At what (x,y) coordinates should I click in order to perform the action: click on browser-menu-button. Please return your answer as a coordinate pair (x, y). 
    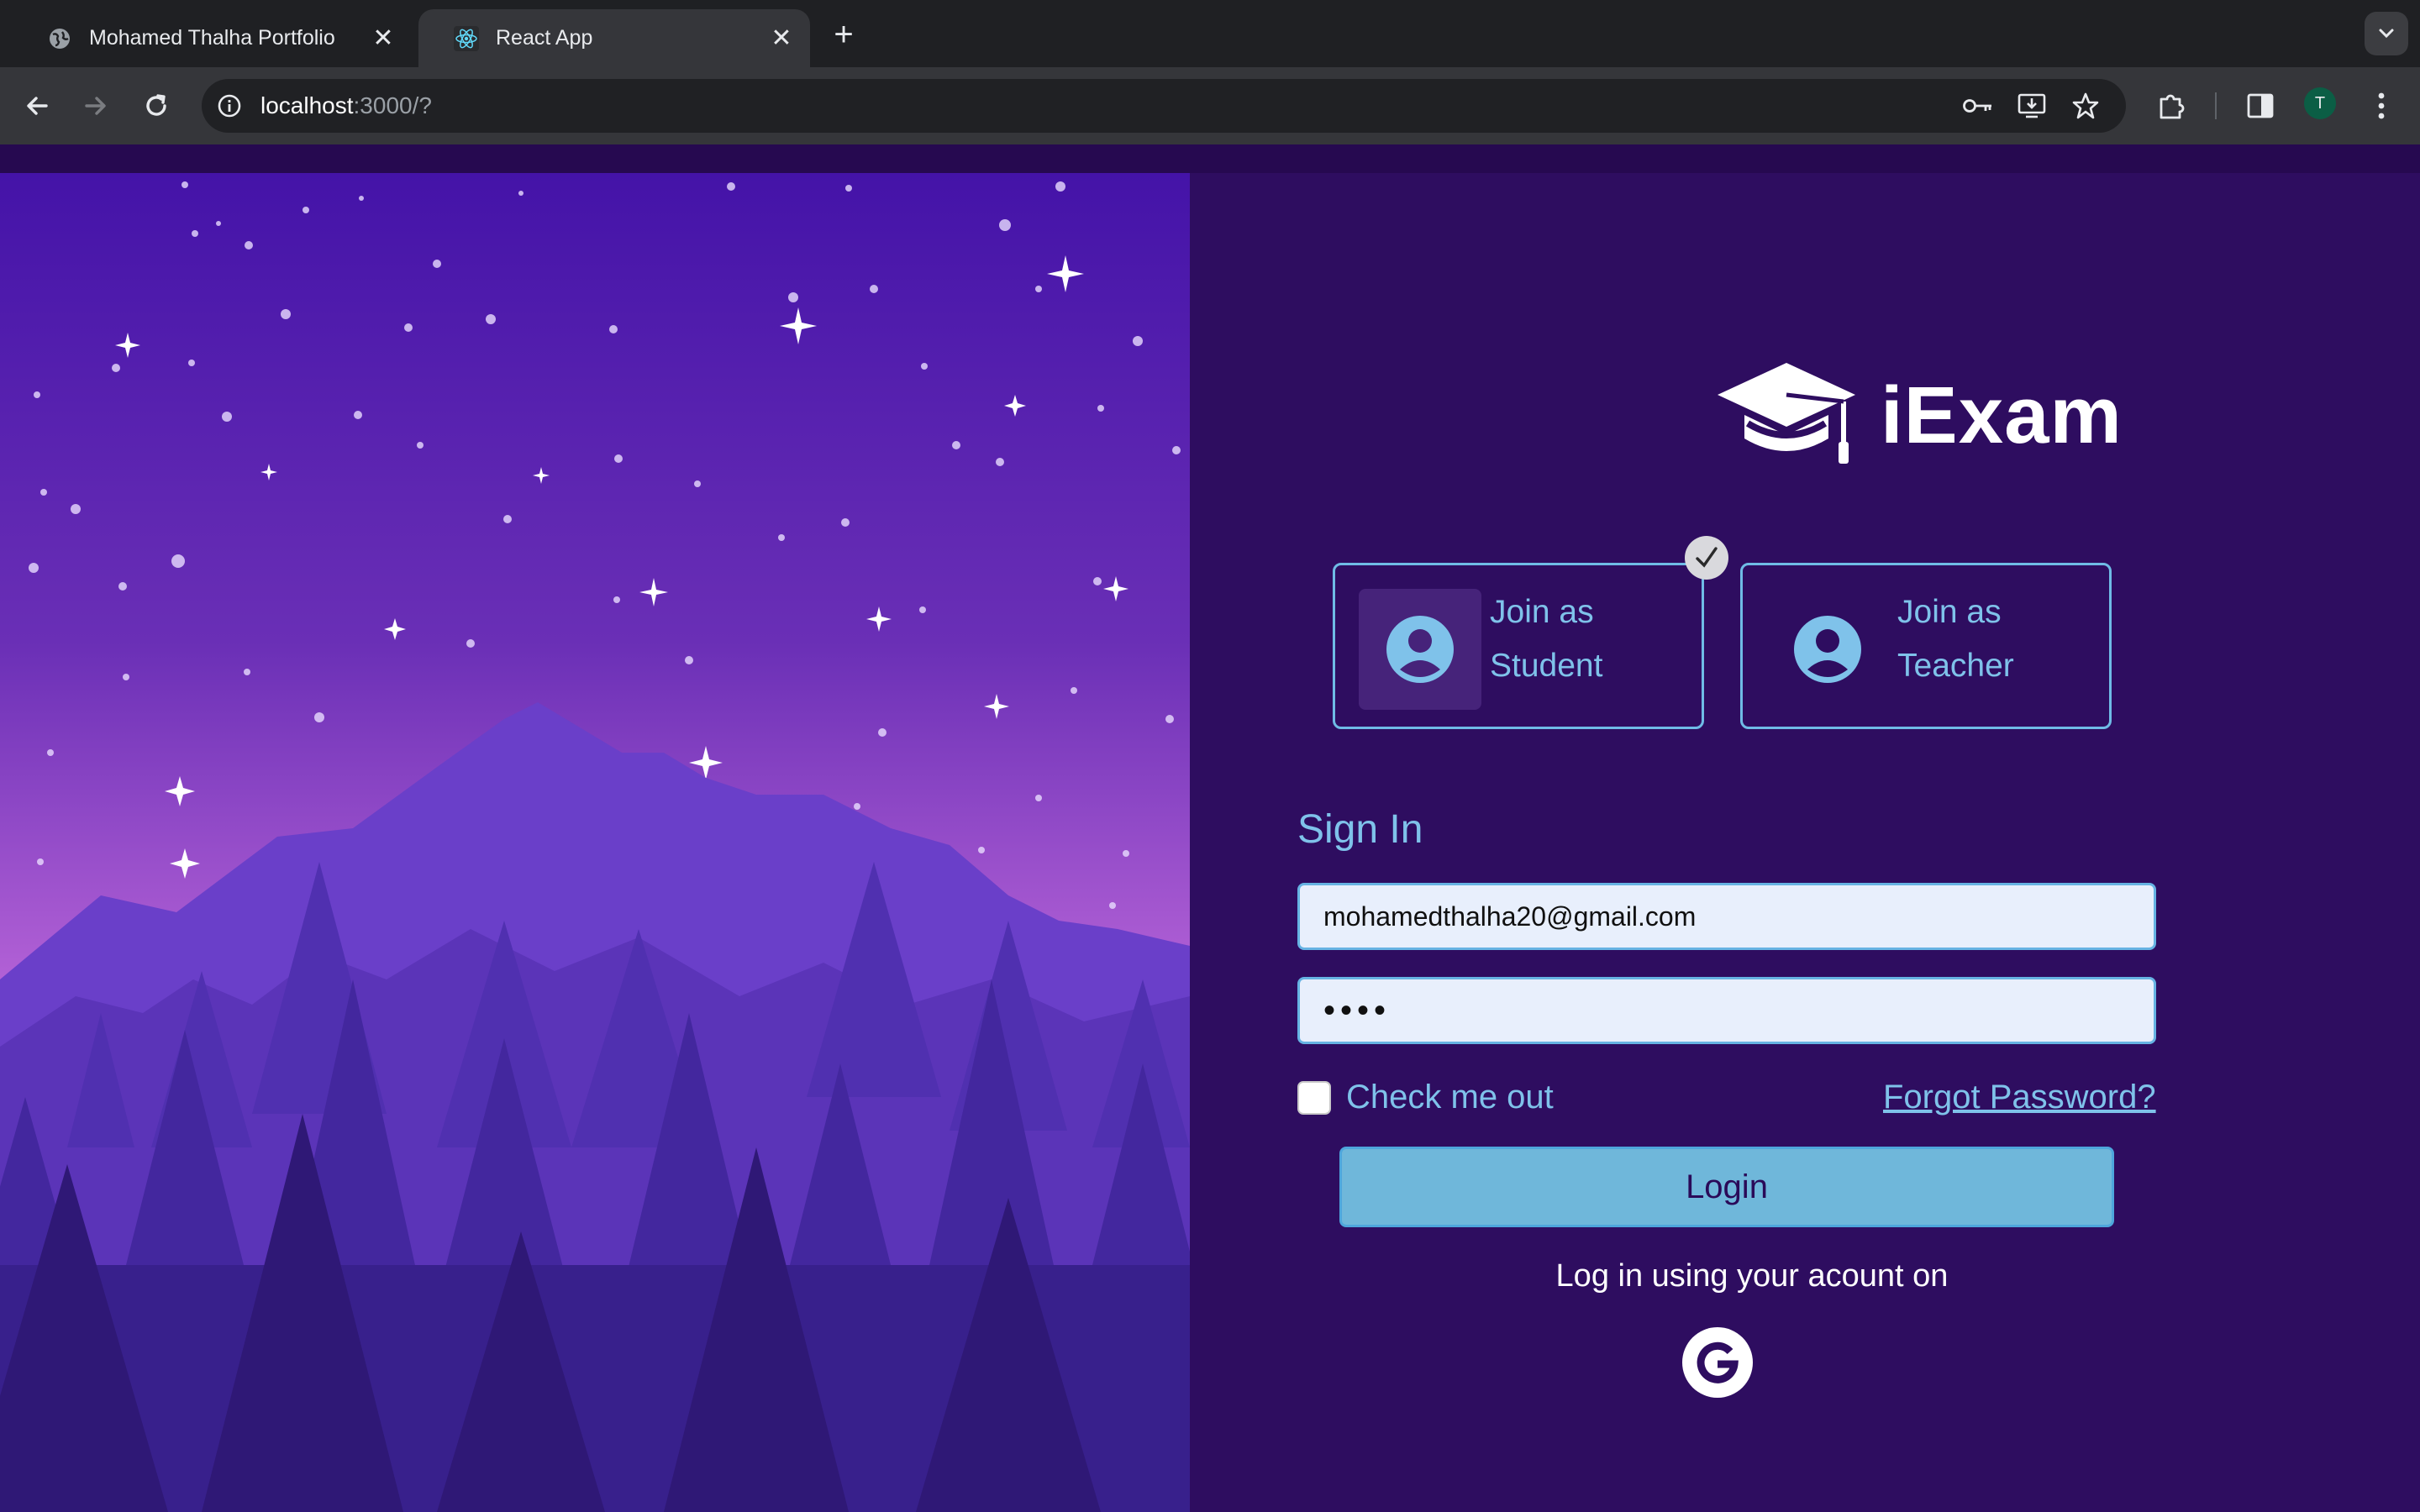
    Looking at the image, I should click on (2382, 106).